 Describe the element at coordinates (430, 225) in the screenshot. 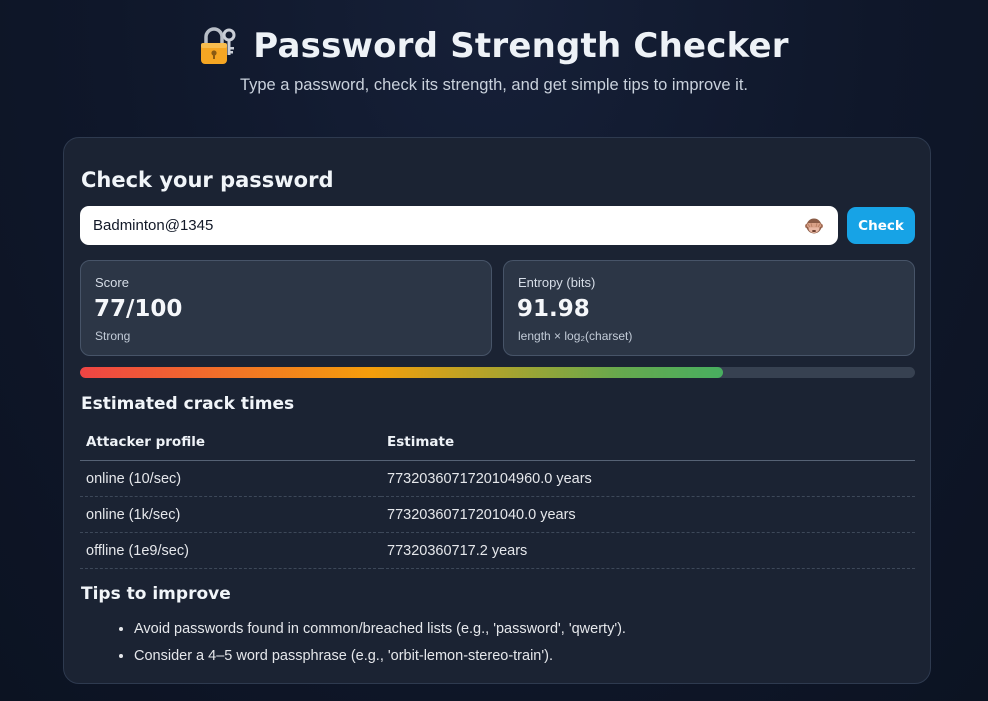

I see `password-input` at that location.